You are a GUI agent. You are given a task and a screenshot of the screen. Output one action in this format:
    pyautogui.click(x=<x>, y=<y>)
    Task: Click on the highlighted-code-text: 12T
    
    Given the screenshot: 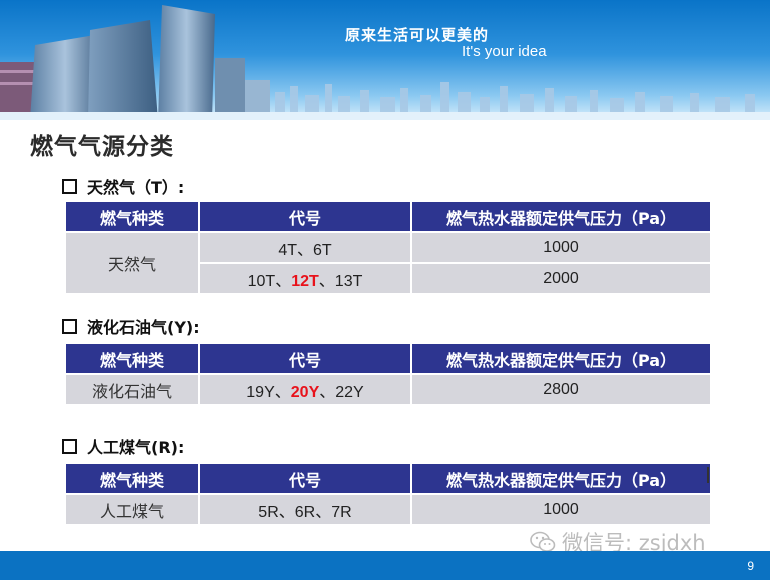 What is the action you would take?
    pyautogui.click(x=305, y=281)
    